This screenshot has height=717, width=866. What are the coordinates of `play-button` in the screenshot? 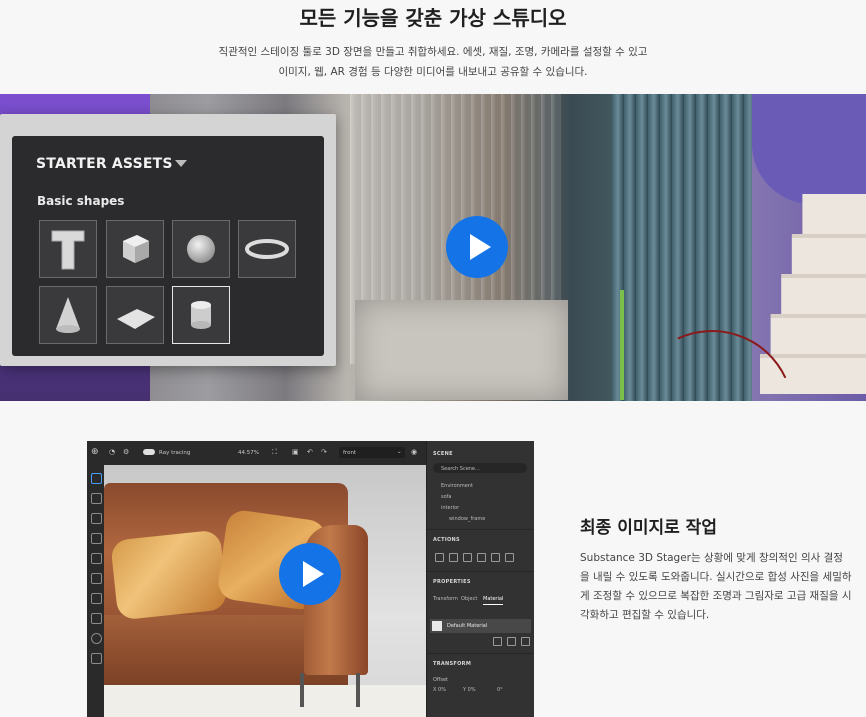 It's located at (477, 247).